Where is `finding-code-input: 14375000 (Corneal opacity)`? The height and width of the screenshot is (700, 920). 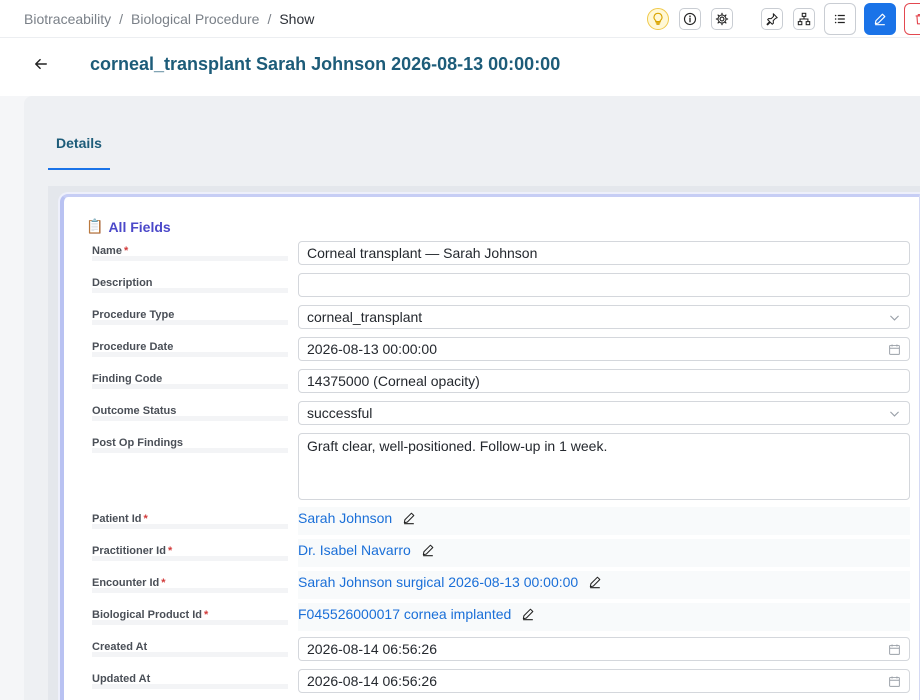 finding-code-input: 14375000 (Corneal opacity) is located at coordinates (604, 381).